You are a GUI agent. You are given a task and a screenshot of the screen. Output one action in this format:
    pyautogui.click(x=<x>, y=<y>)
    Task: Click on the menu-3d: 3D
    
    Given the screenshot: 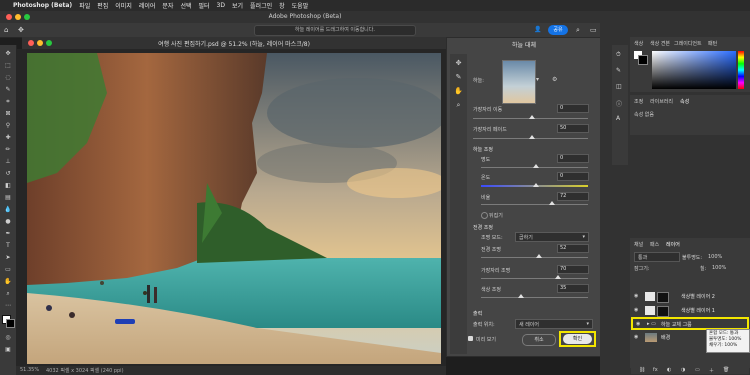 What is the action you would take?
    pyautogui.click(x=221, y=5)
    